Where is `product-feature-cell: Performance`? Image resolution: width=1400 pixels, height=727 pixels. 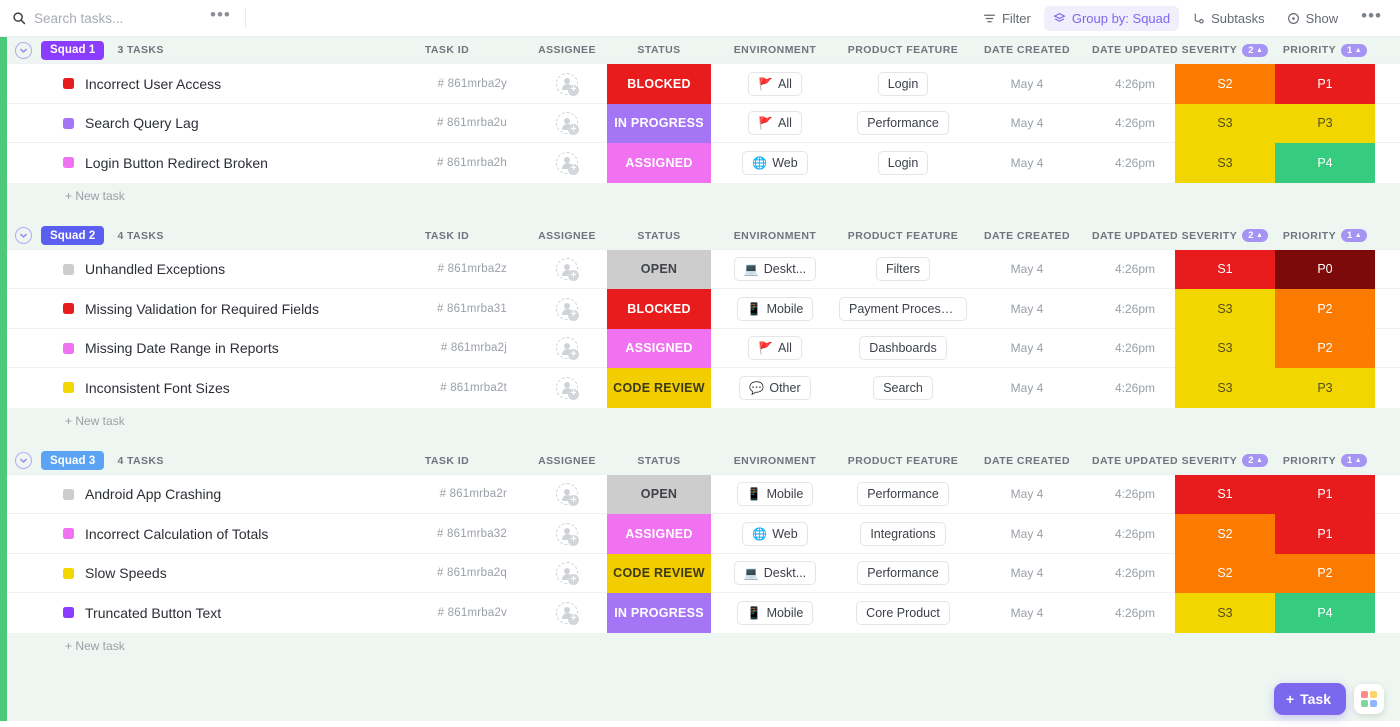 product-feature-cell: Performance is located at coordinates (903, 574).